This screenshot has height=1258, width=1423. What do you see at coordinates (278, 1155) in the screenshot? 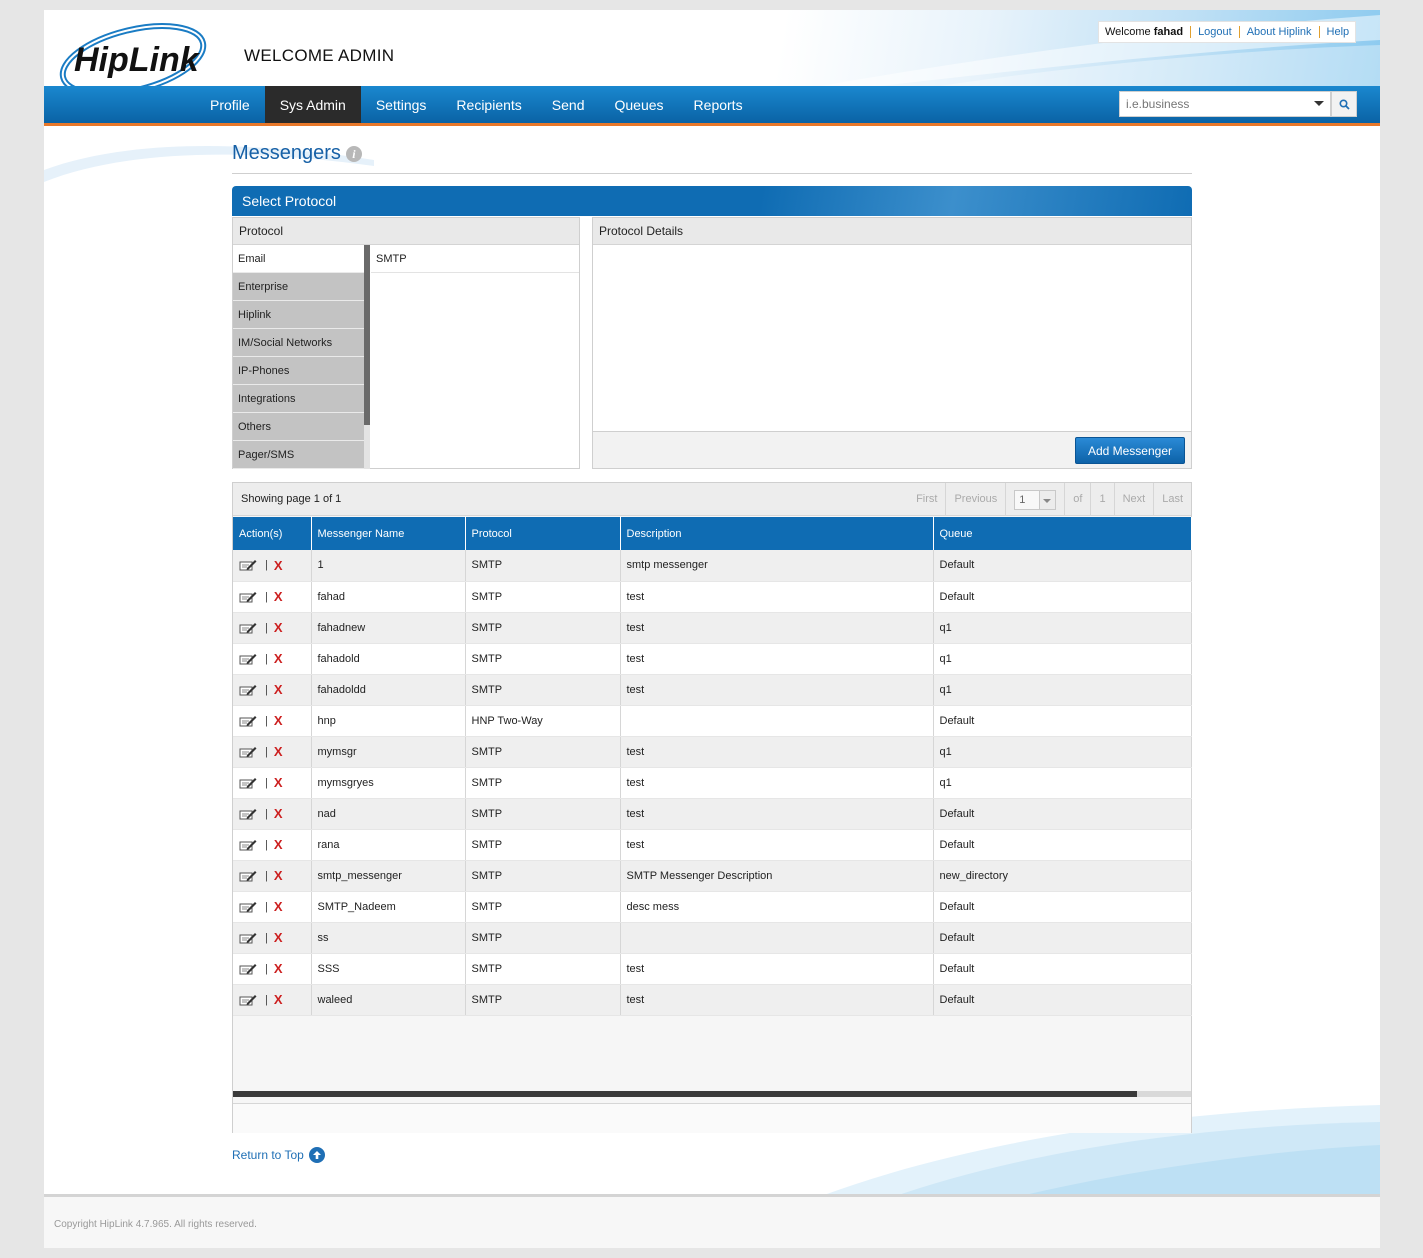
I see `return-to-top-link: Return to Top` at bounding box center [278, 1155].